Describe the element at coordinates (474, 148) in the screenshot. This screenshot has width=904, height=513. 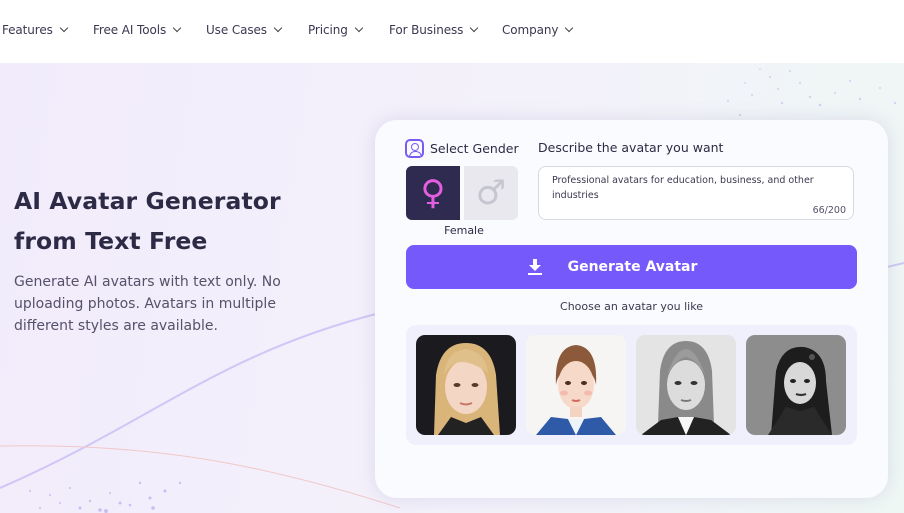
I see `select-gender-label: Select Gender` at that location.